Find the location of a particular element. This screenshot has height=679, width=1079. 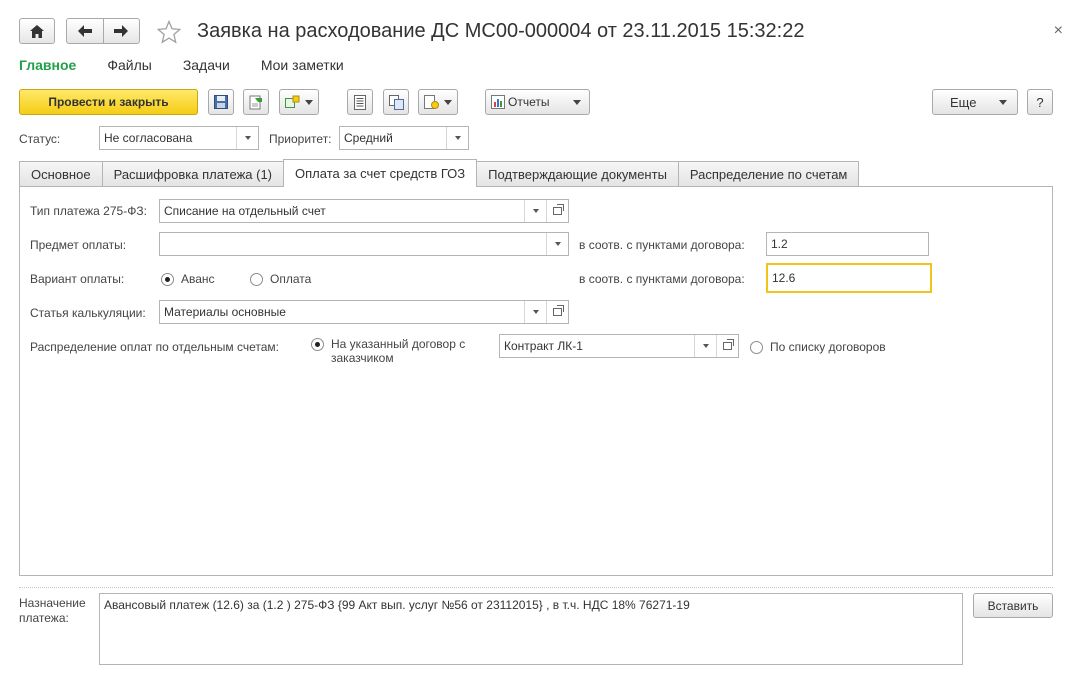

attachments-button is located at coordinates (438, 102).